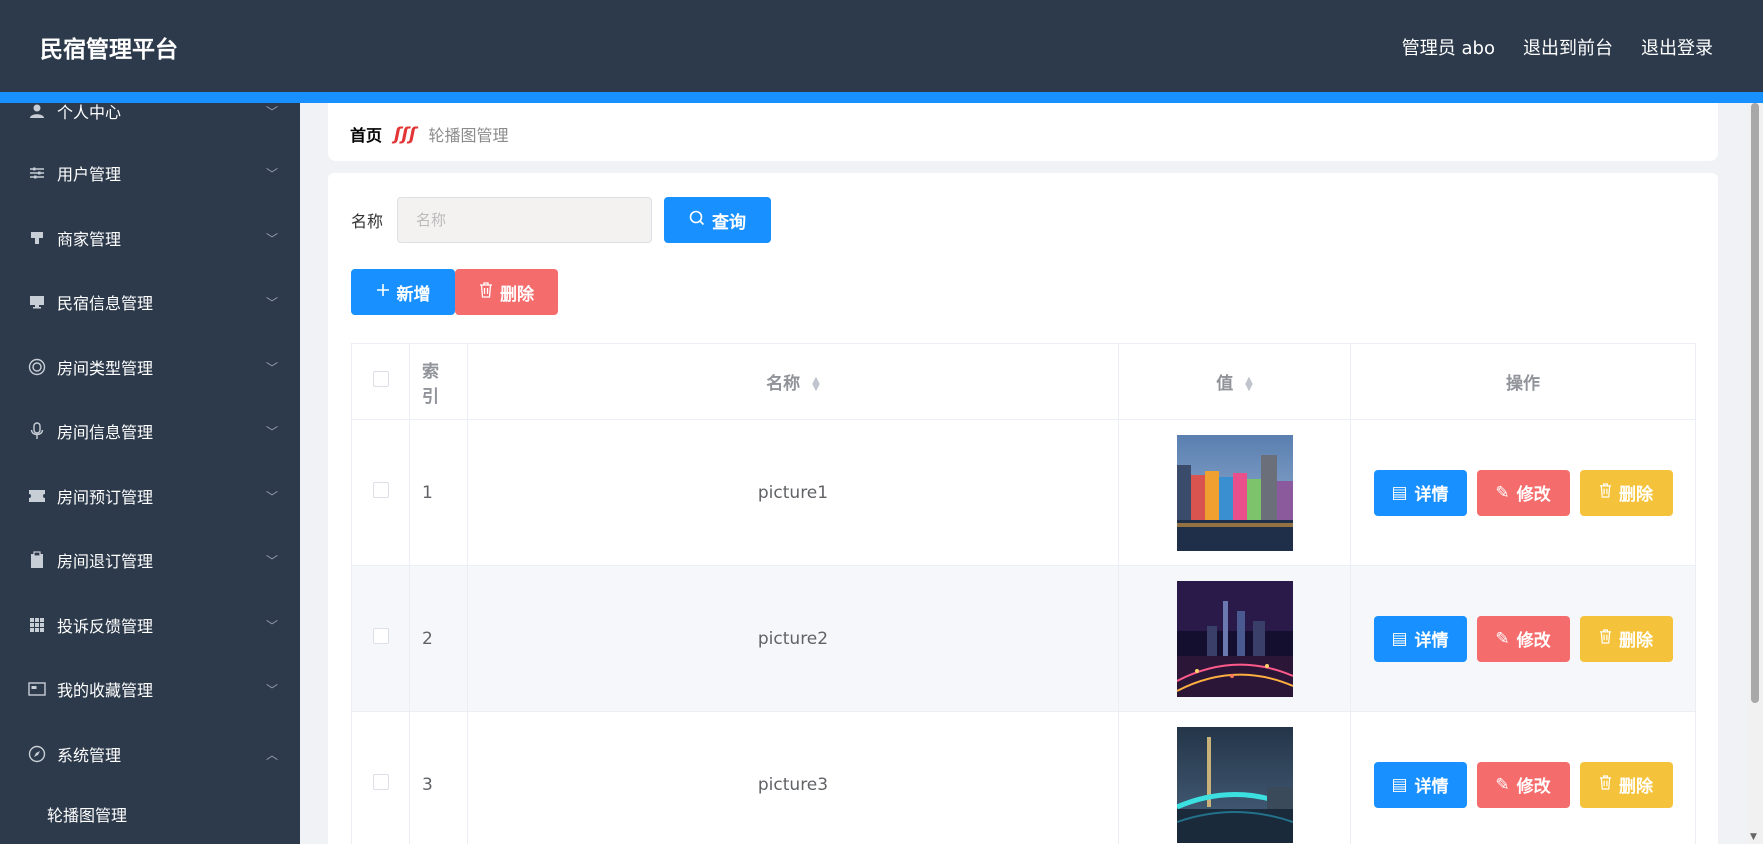 The height and width of the screenshot is (844, 1763). What do you see at coordinates (1023, 132) in the screenshot?
I see `breadcrumb-card: 首页 ʃʃʃ 轮播图管理` at bounding box center [1023, 132].